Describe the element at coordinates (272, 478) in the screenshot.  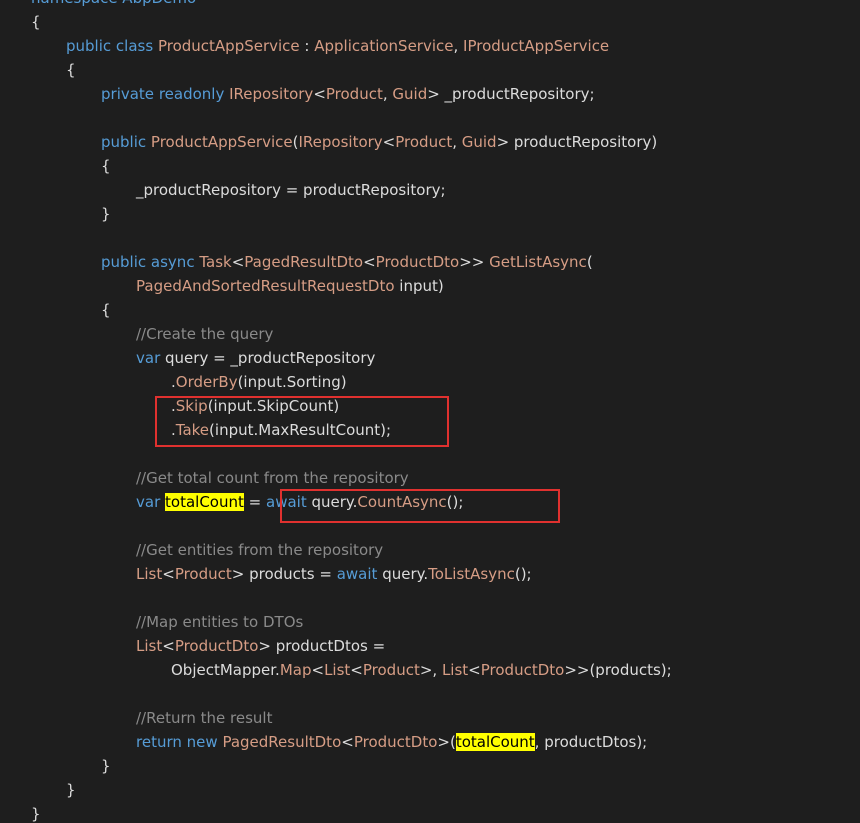
I see `code-line: //Get total count from the repository` at that location.